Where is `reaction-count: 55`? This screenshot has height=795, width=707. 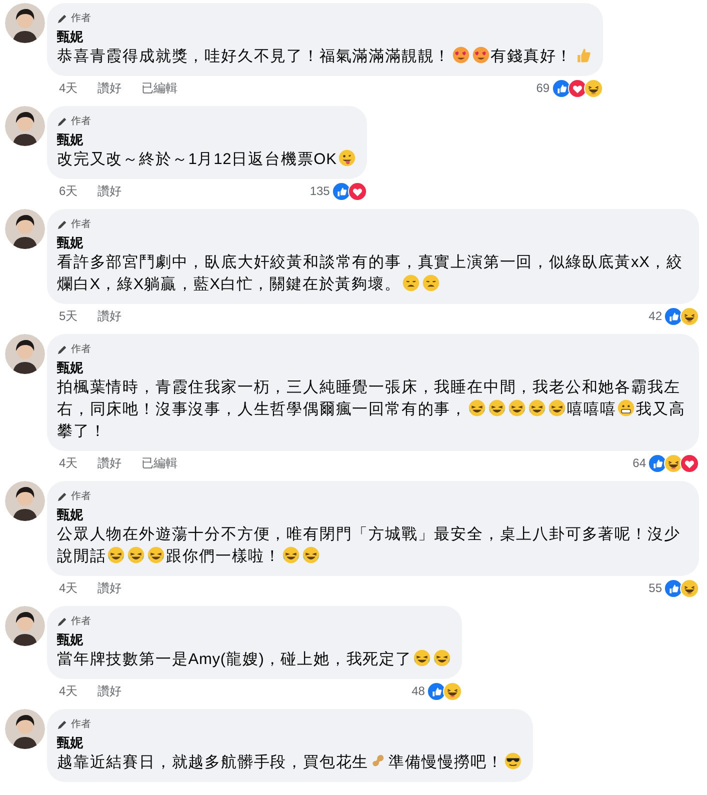
reaction-count: 55 is located at coordinates (655, 588).